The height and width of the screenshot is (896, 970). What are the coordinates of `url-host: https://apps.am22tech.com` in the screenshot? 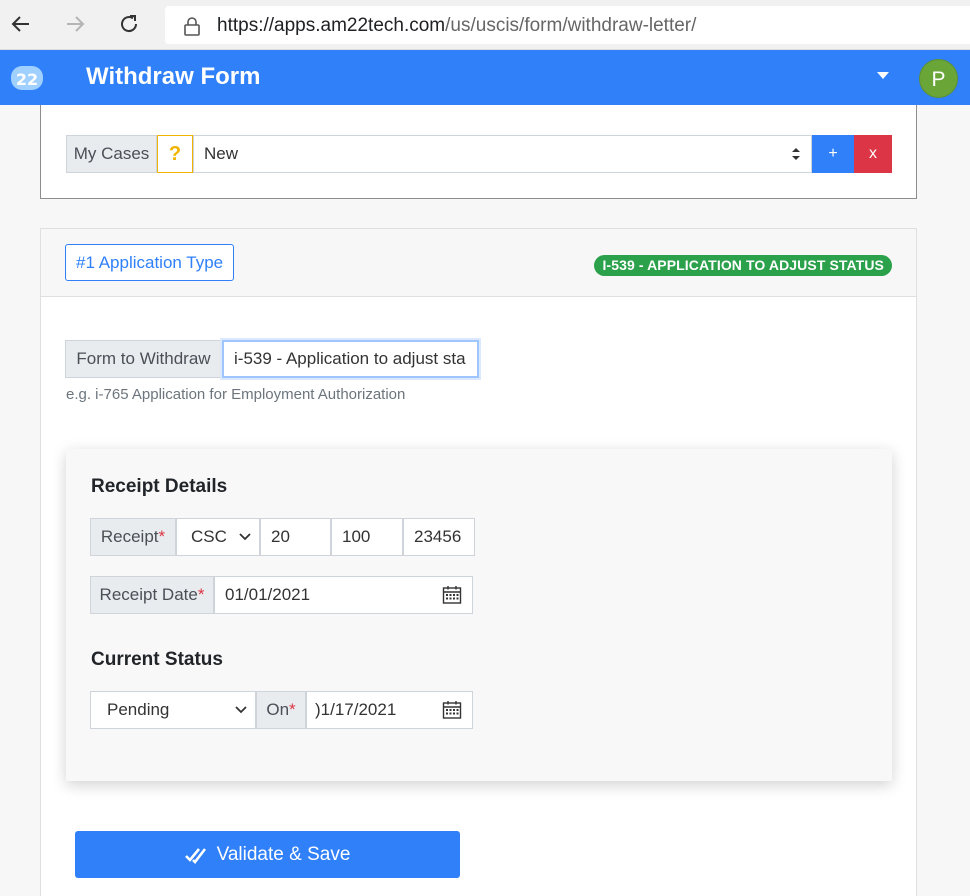 It's located at (331, 25).